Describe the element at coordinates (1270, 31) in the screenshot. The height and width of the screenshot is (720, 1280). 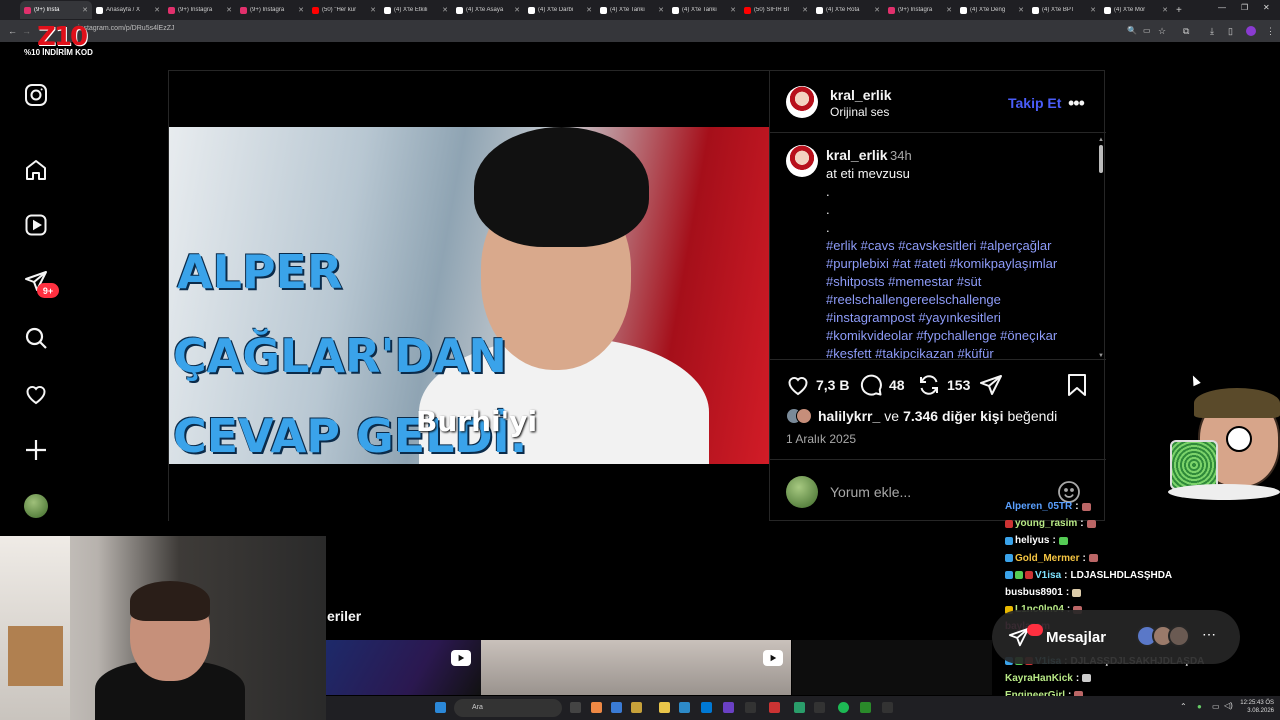
I see `menu-kebab-icon: ⋮` at that location.